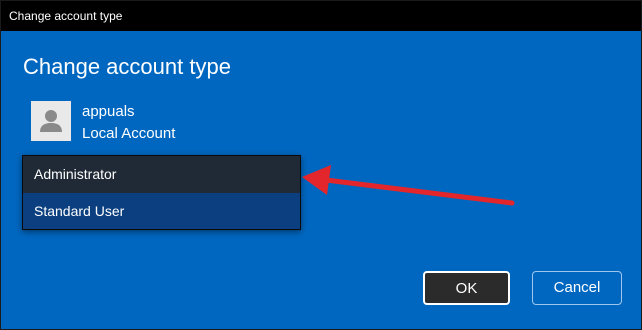 This screenshot has height=330, width=642. Describe the element at coordinates (321, 16) in the screenshot. I see `title-bar: Change account type` at that location.